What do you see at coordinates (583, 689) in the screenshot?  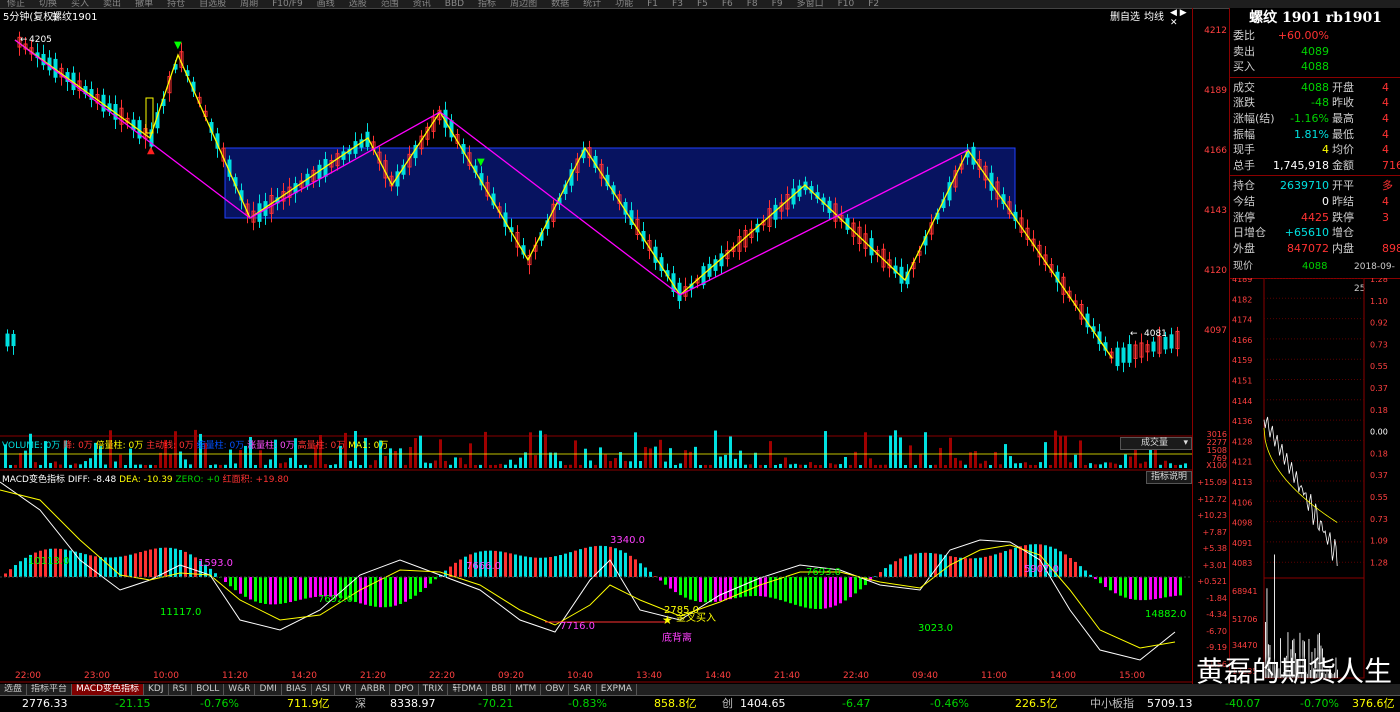 I see `tab-18: SAR` at bounding box center [583, 689].